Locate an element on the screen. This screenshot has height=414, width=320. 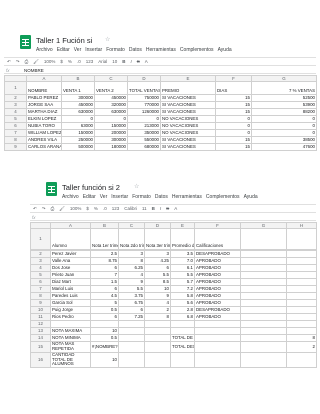
cell: 6.25 is located at coordinates (131, 268).